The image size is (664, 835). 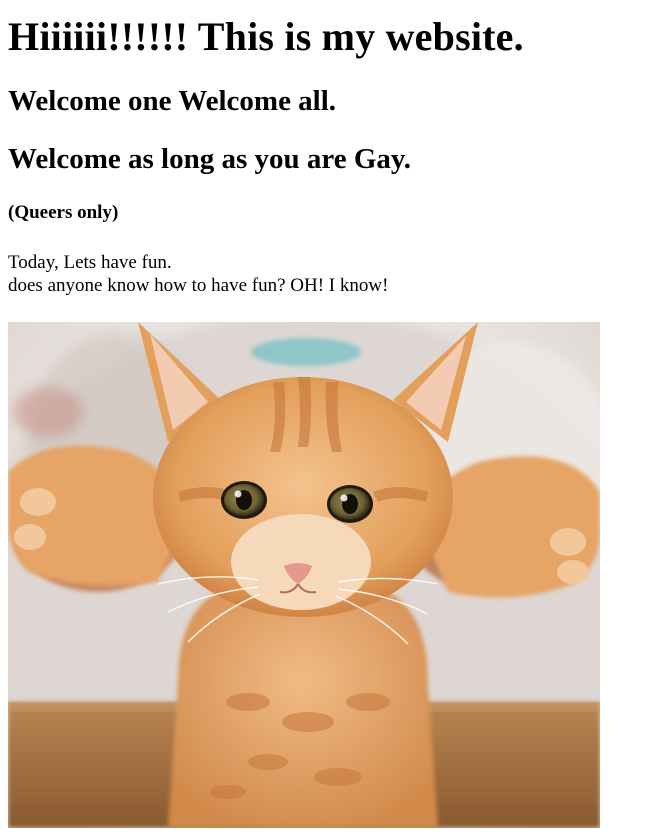 What do you see at coordinates (63, 212) in the screenshot?
I see `subheading-note: (Queers only)` at bounding box center [63, 212].